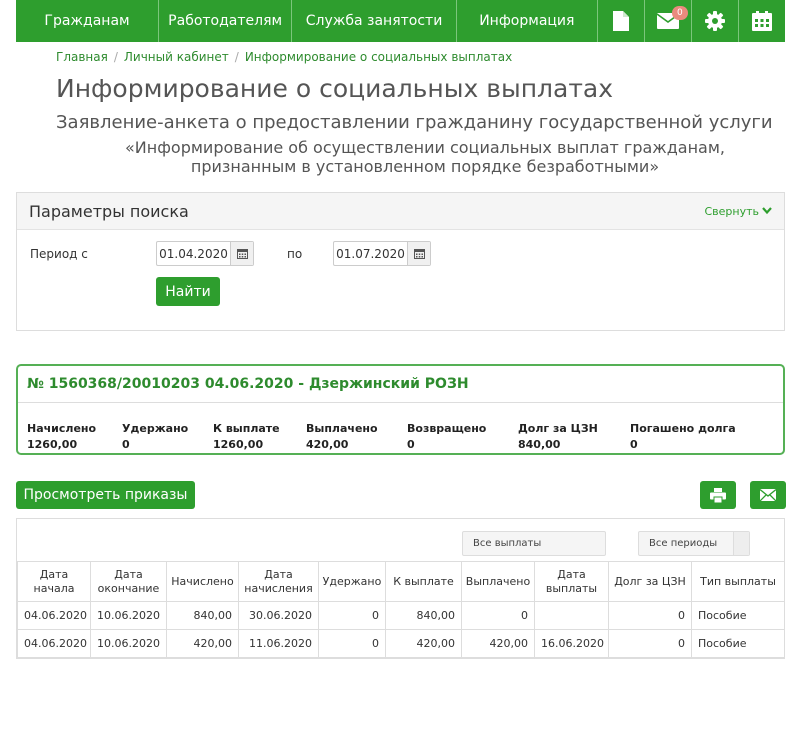  I want to click on payments-filter-select: Все выплаты, so click(534, 543).